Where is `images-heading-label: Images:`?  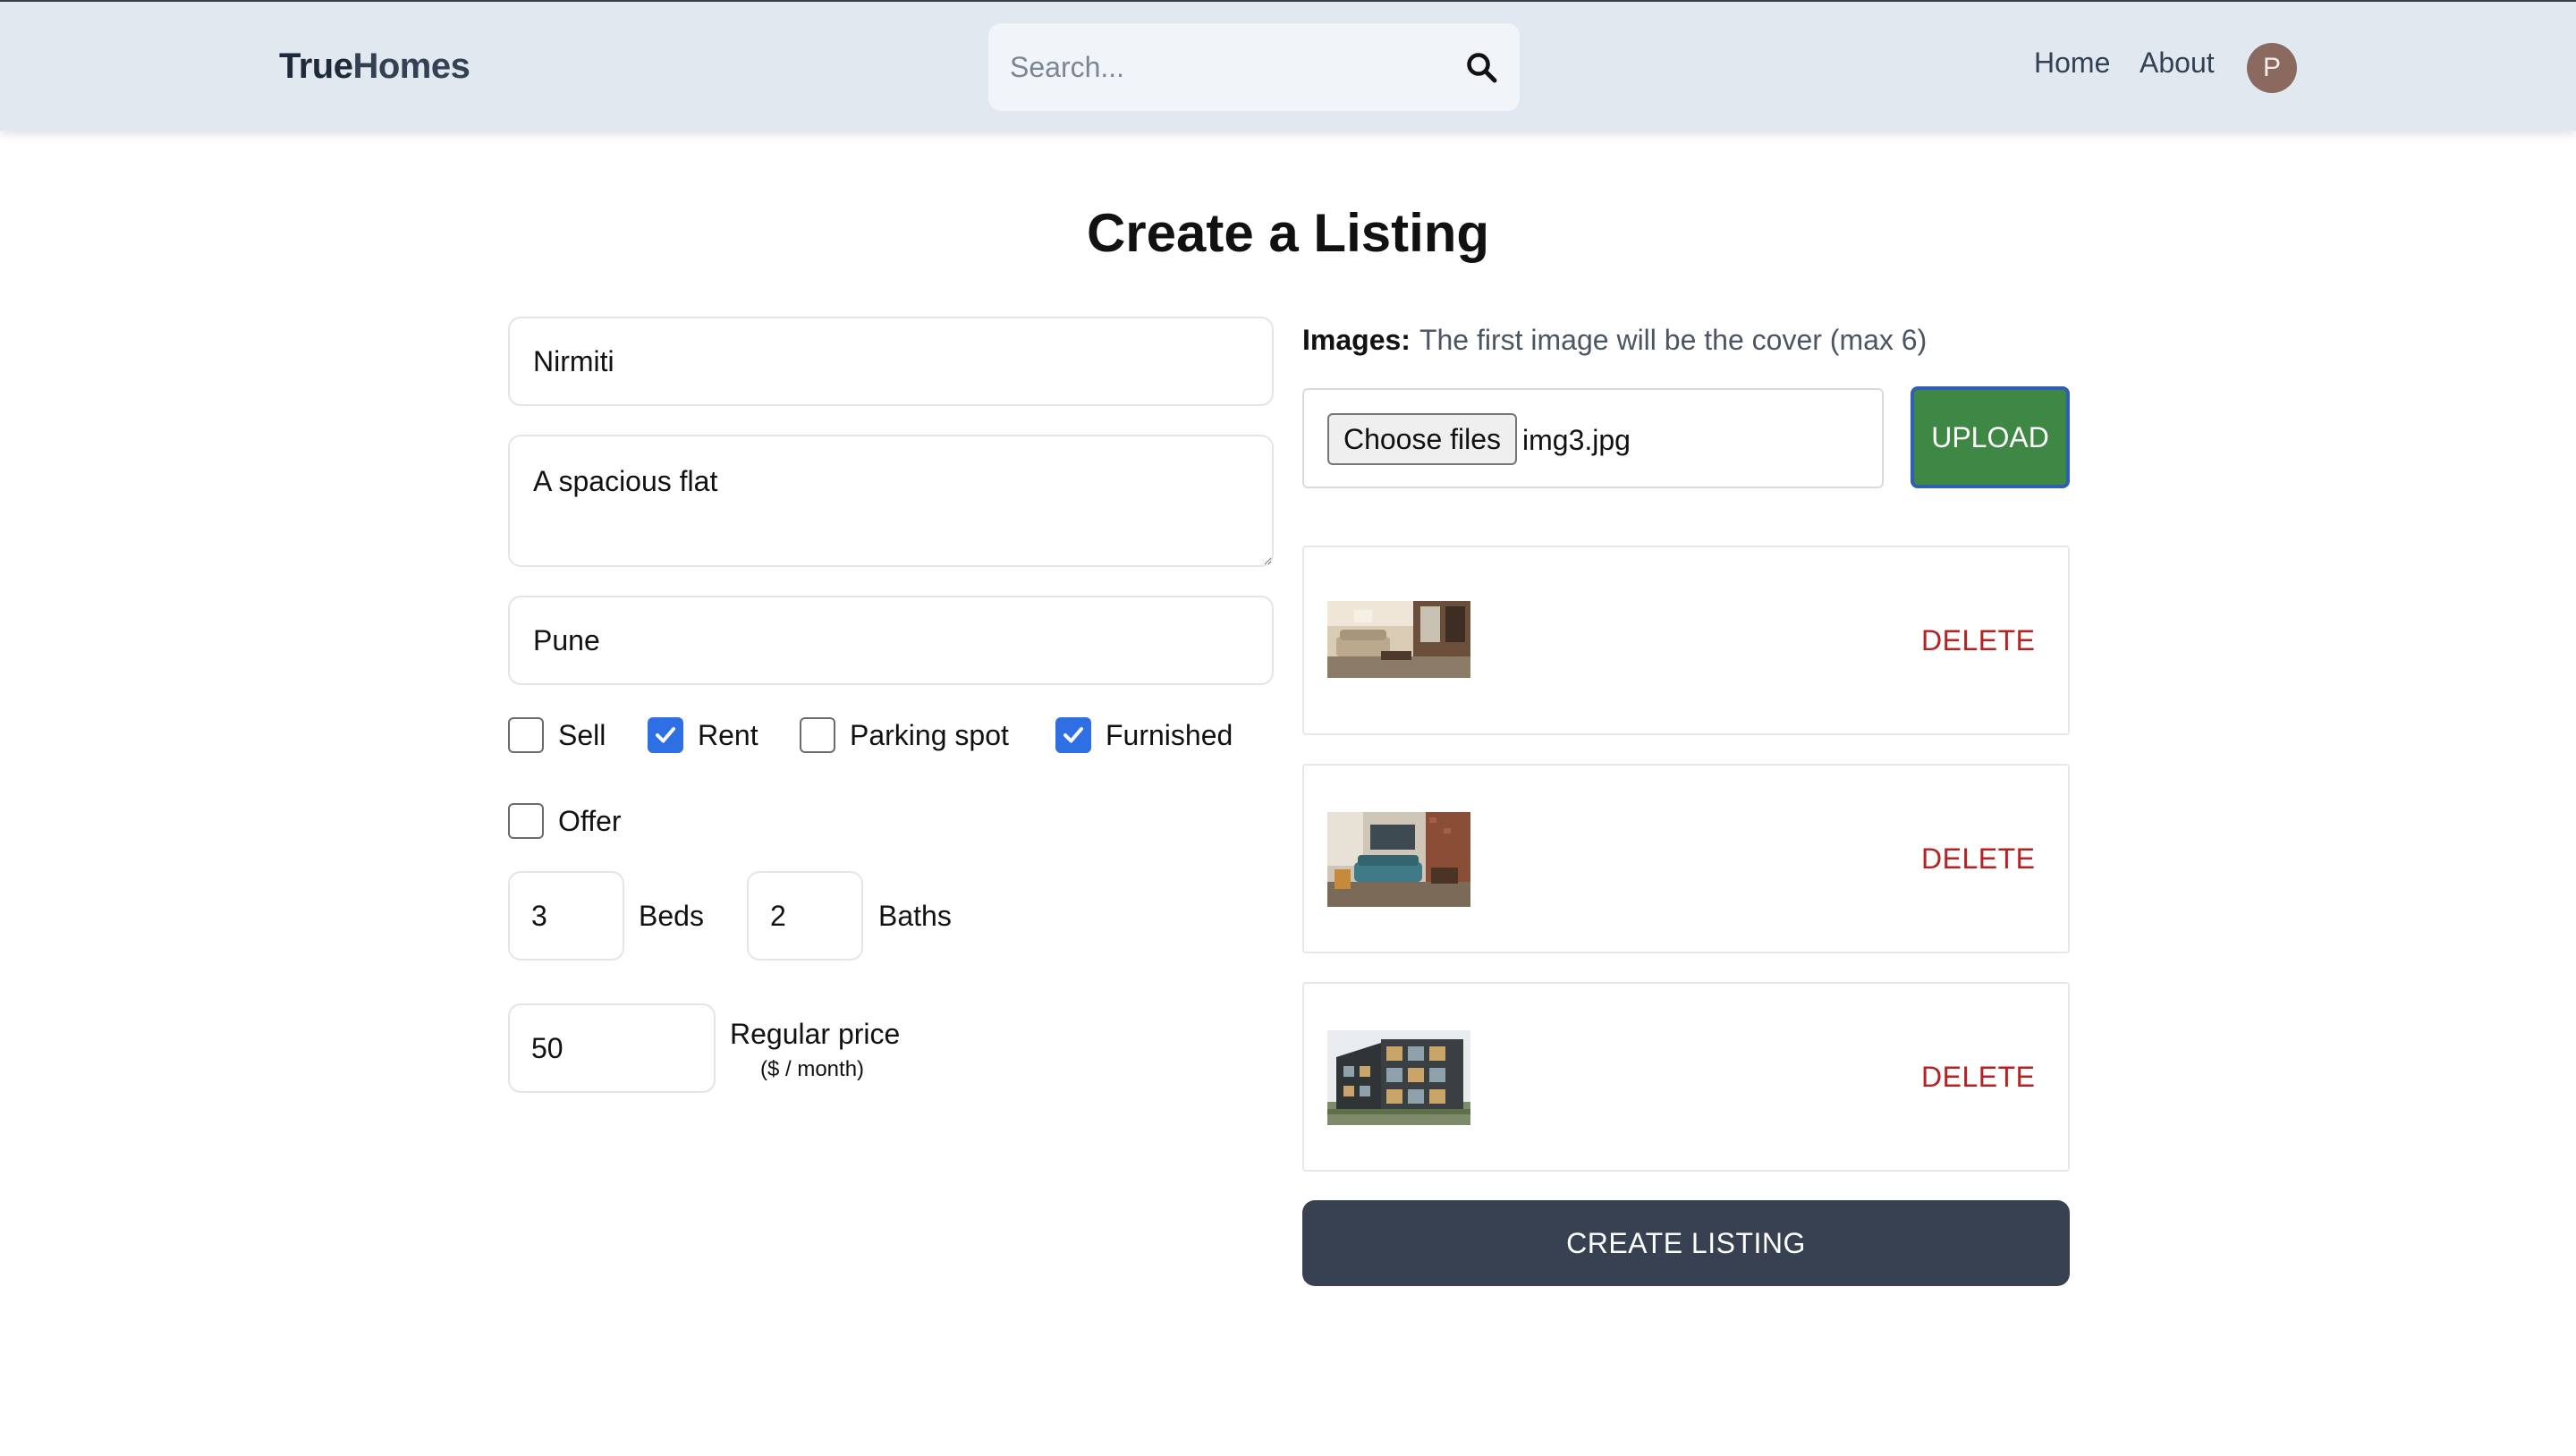 images-heading-label: Images: is located at coordinates (1356, 340).